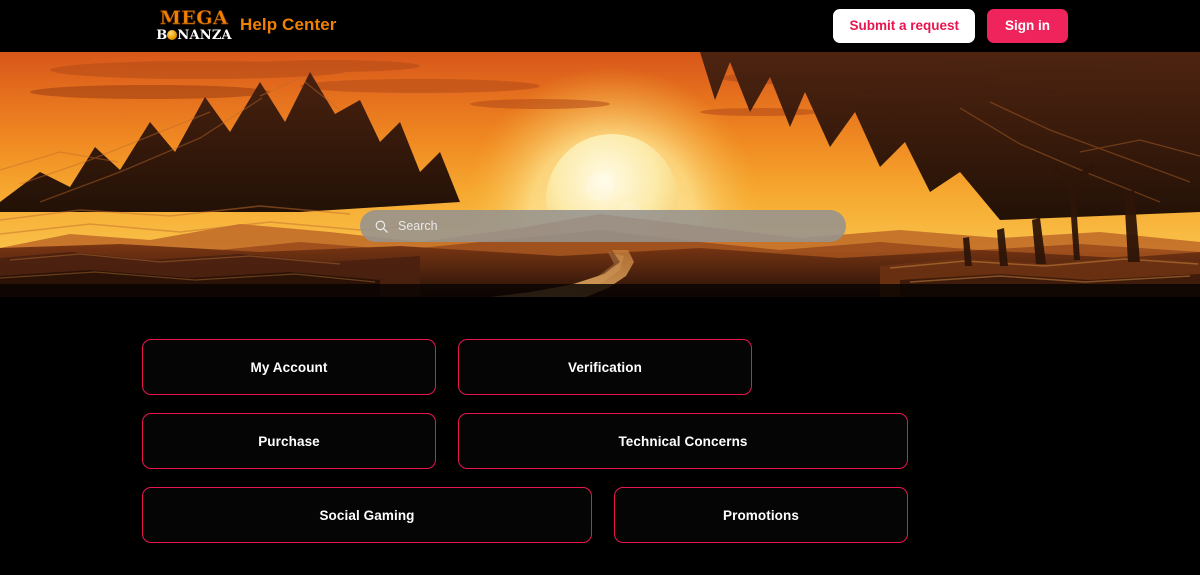  I want to click on site-title: Help Center, so click(288, 25).